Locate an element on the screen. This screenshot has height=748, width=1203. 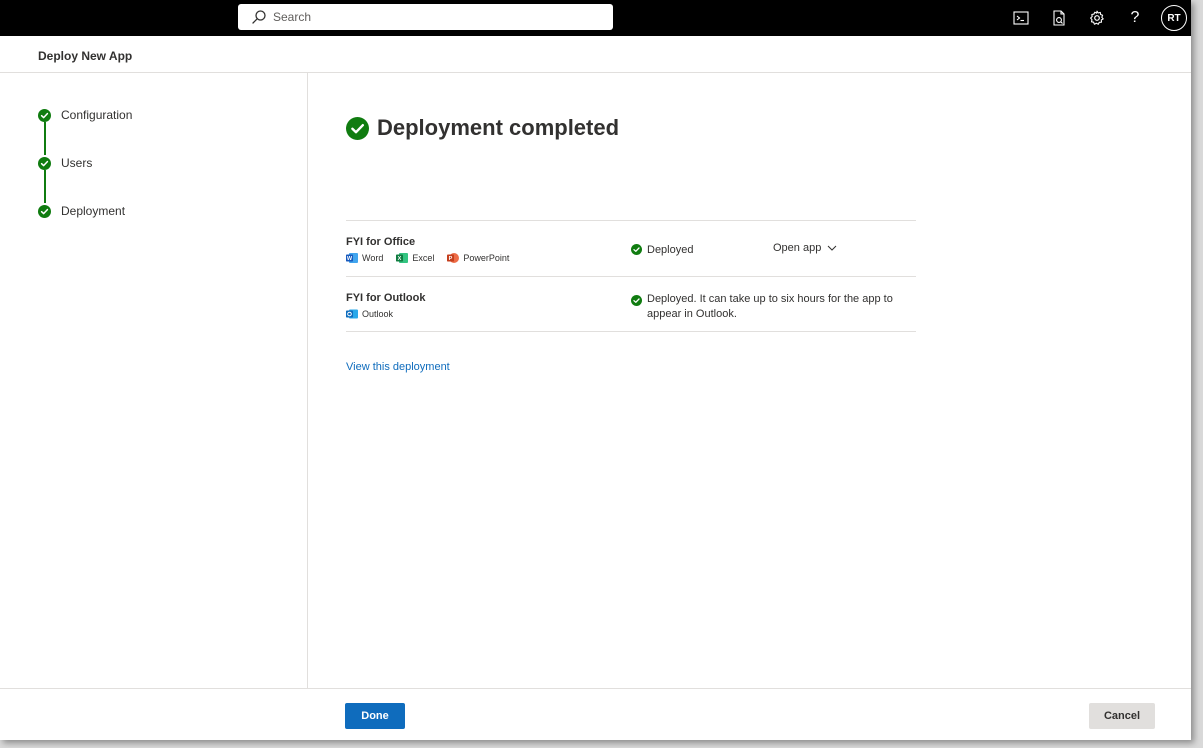
top-bar: ? RT is located at coordinates (595, 18).